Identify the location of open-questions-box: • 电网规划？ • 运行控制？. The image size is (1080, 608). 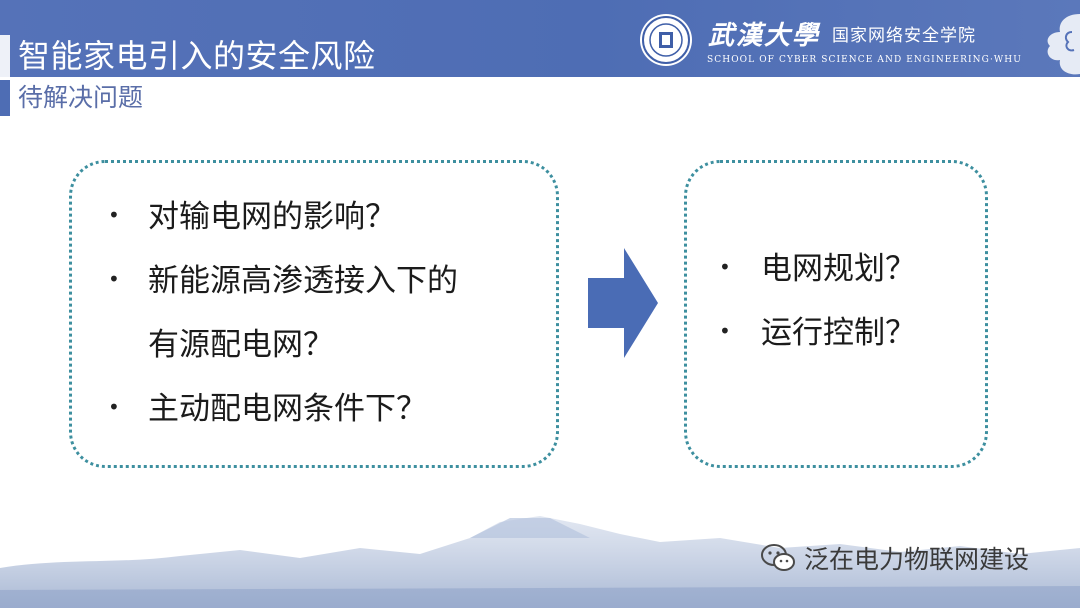
(836, 314).